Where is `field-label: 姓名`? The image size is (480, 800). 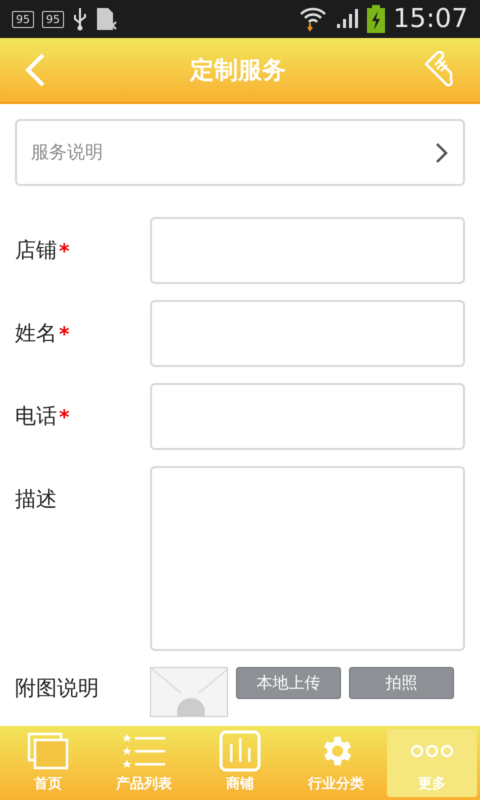 field-label: 姓名 is located at coordinates (36, 333).